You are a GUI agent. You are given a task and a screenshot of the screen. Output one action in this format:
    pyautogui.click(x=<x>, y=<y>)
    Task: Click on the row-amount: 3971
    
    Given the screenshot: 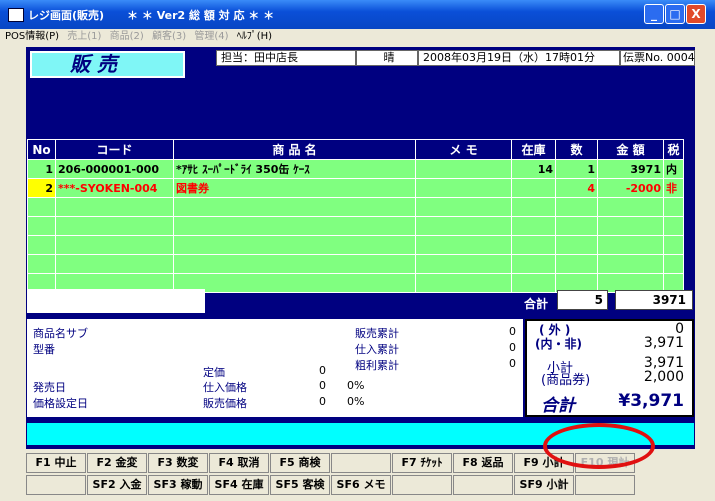 What is the action you would take?
    pyautogui.click(x=630, y=169)
    